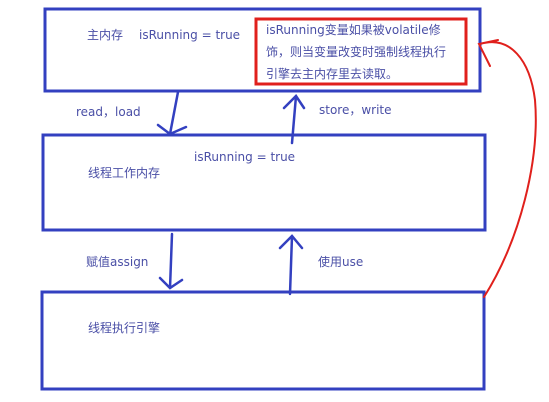 This screenshot has width=549, height=402. I want to click on store-write-label: store，write, so click(355, 110).